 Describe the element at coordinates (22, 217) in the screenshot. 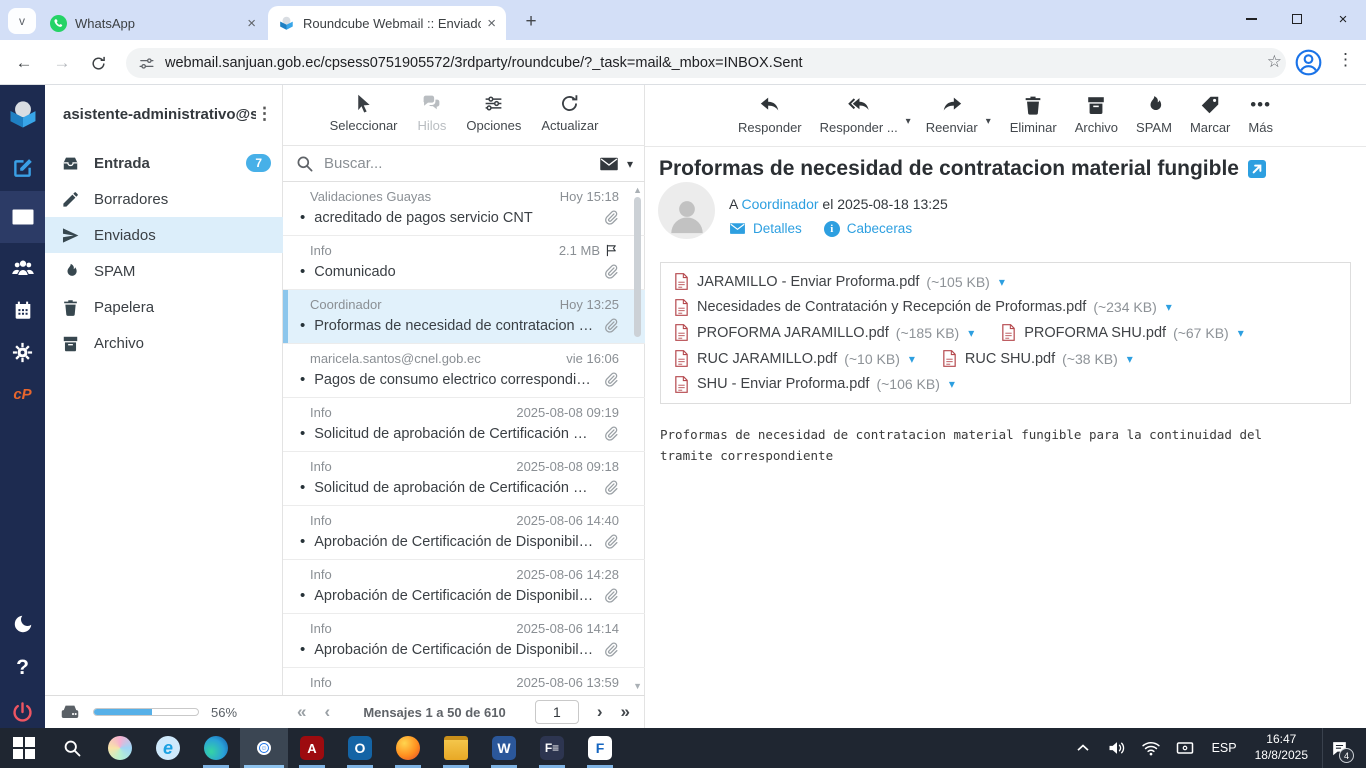

I see `mail-nav-button` at that location.